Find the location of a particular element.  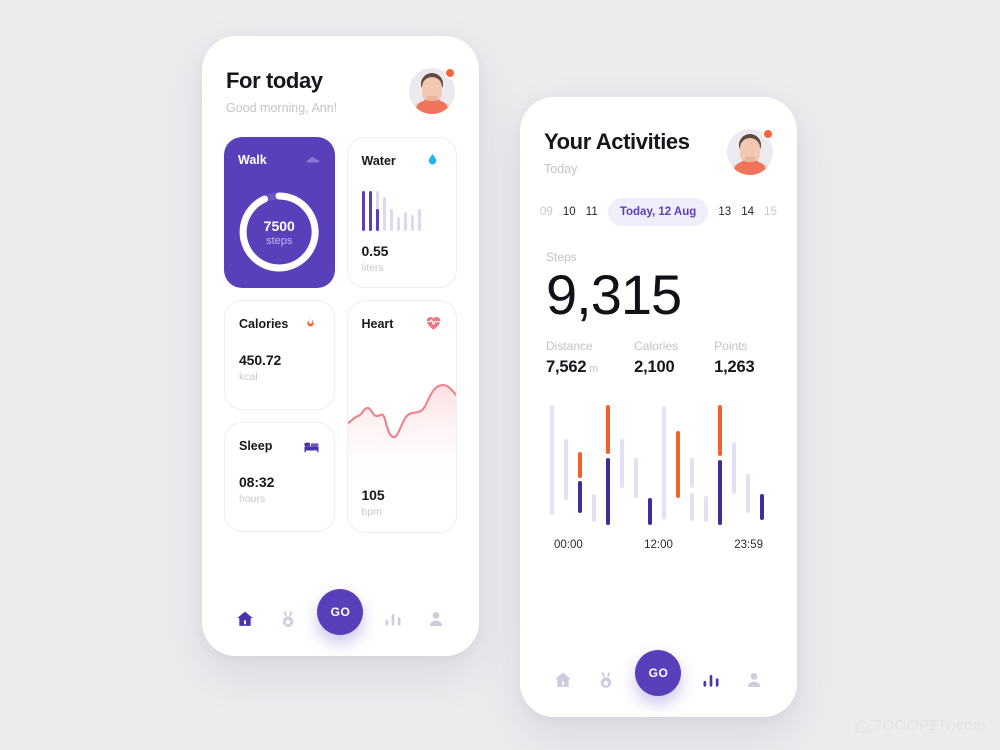

date-chip-3: 11 is located at coordinates (592, 212).